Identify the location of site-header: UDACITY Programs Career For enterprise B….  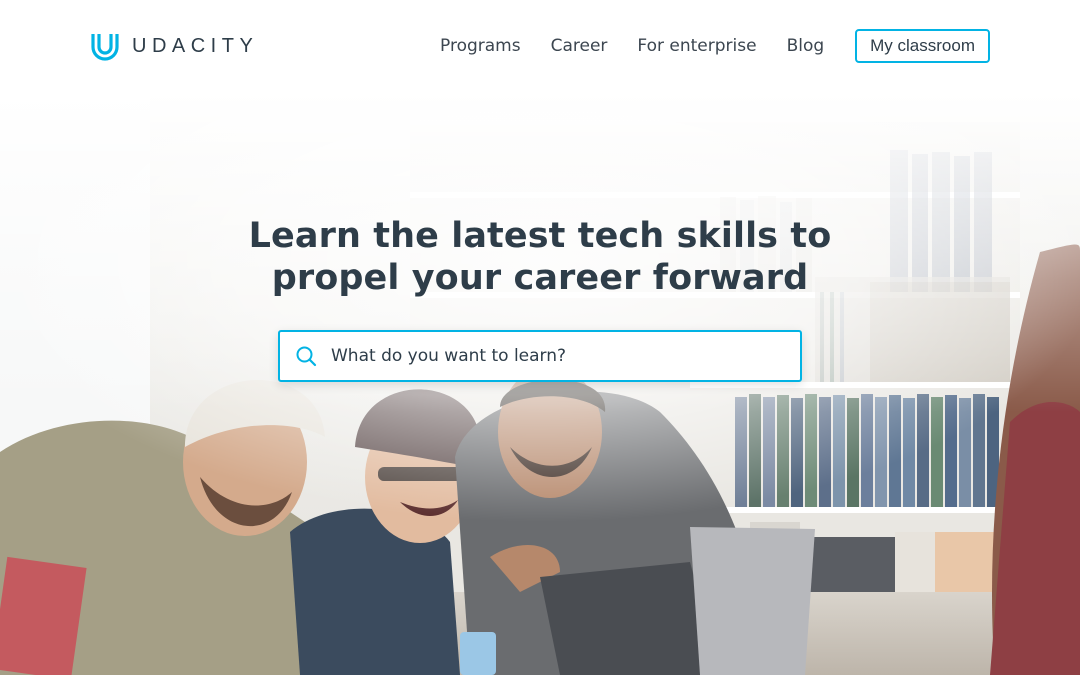
(540, 46).